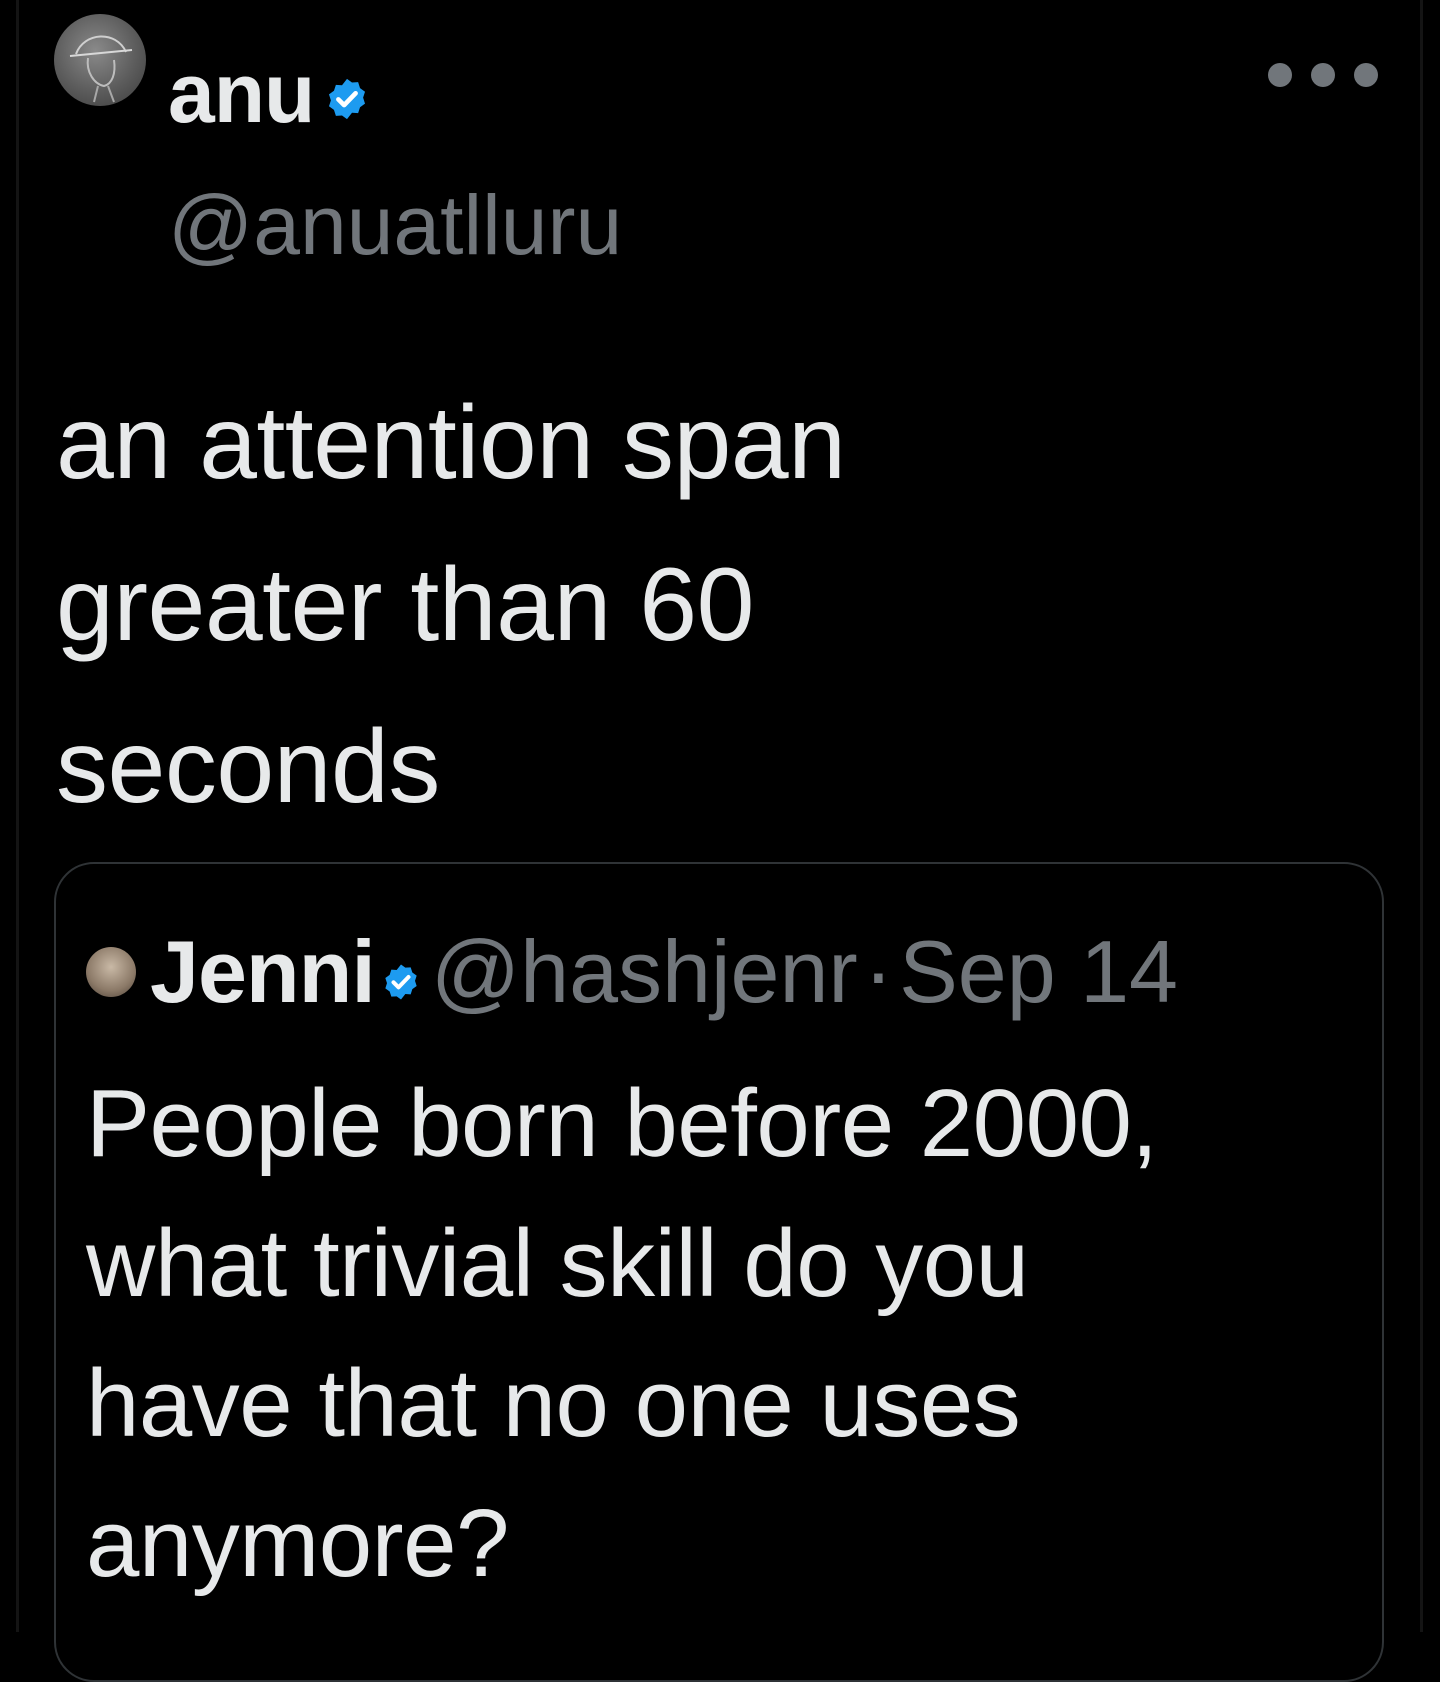  I want to click on quoted-avatar, so click(111, 972).